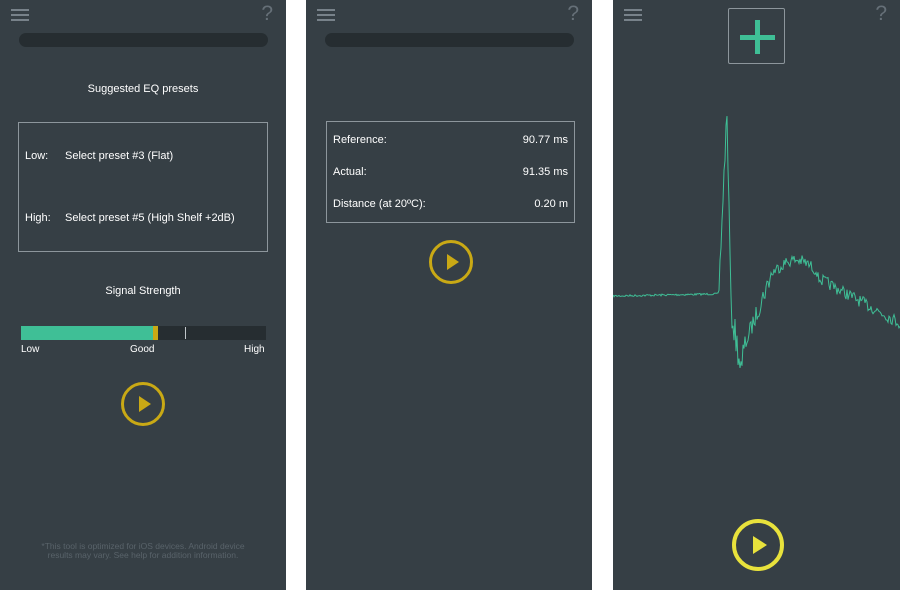 Image resolution: width=900 pixels, height=590 pixels. Describe the element at coordinates (185, 333) in the screenshot. I see `signal-meter-marker` at that location.